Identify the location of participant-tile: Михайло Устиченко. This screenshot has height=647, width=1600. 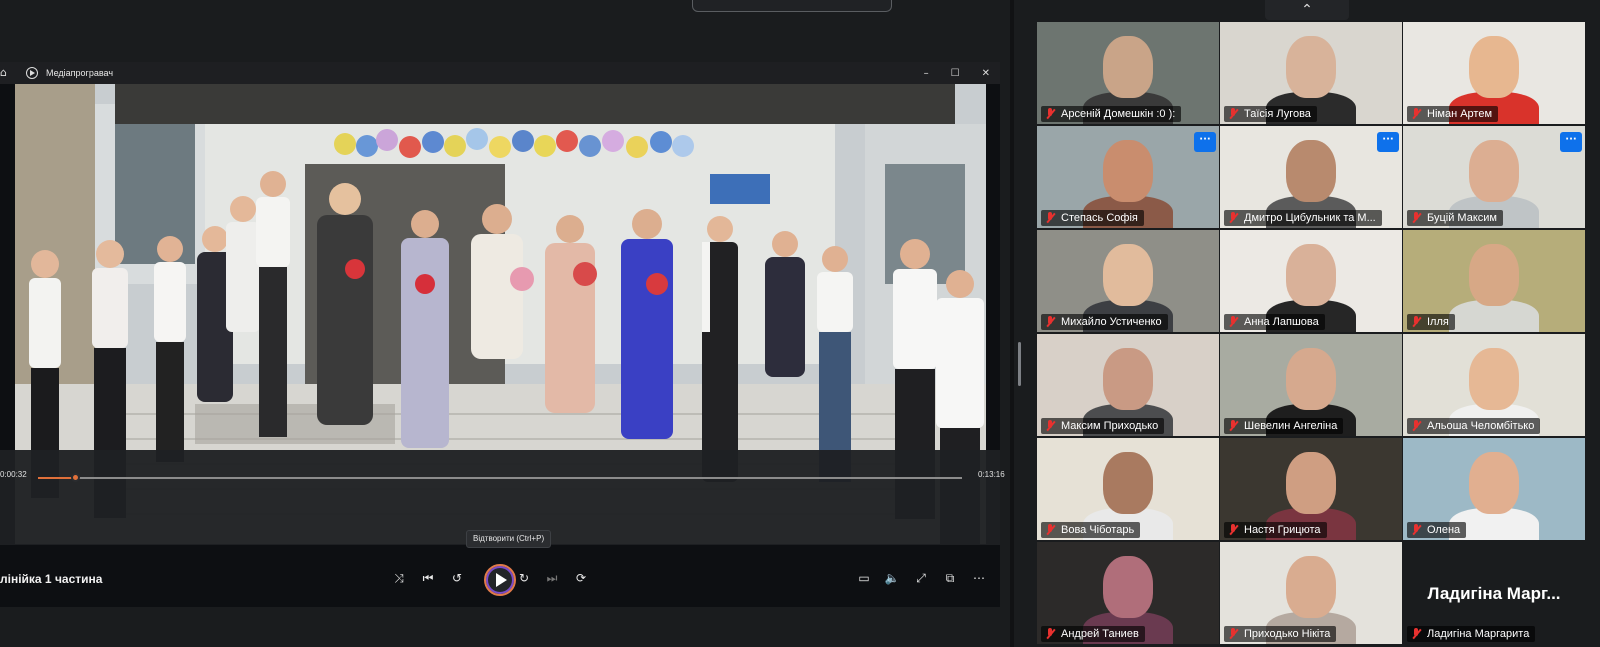
(1128, 281).